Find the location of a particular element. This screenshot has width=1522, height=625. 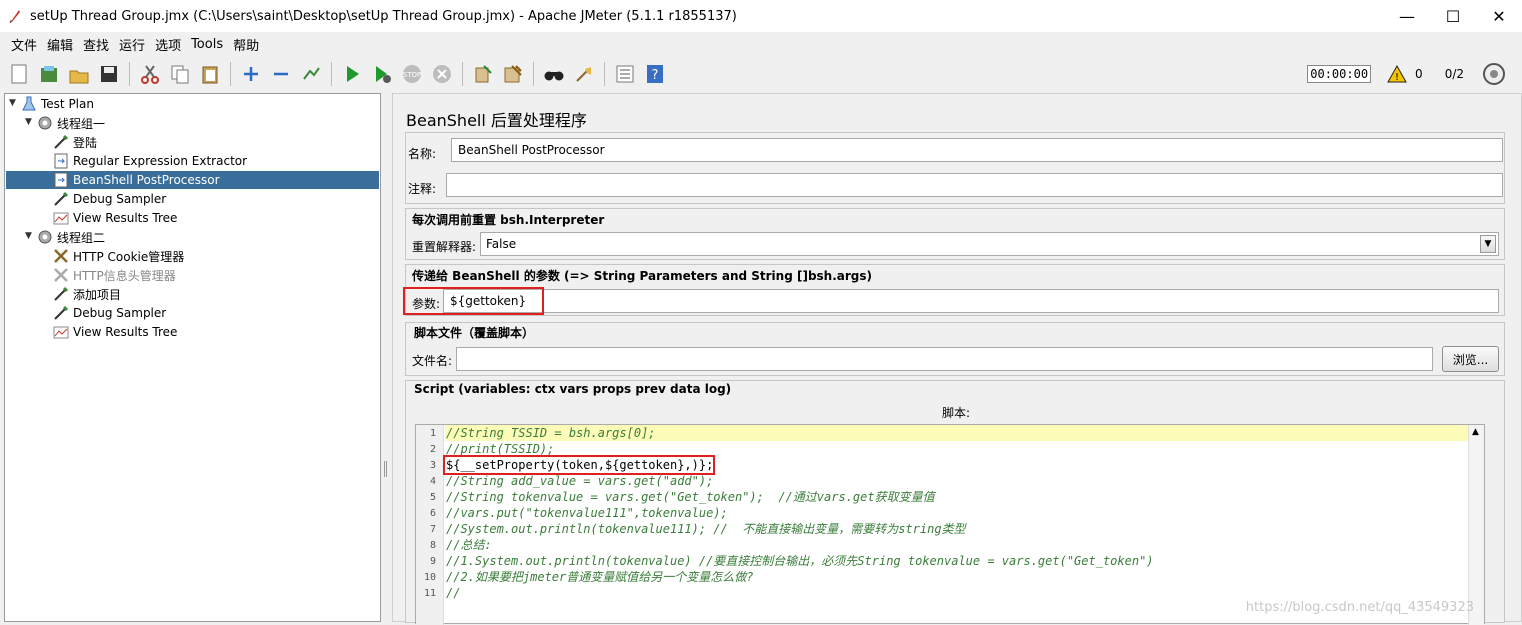

maximize-button: ☐ is located at coordinates (1453, 16).